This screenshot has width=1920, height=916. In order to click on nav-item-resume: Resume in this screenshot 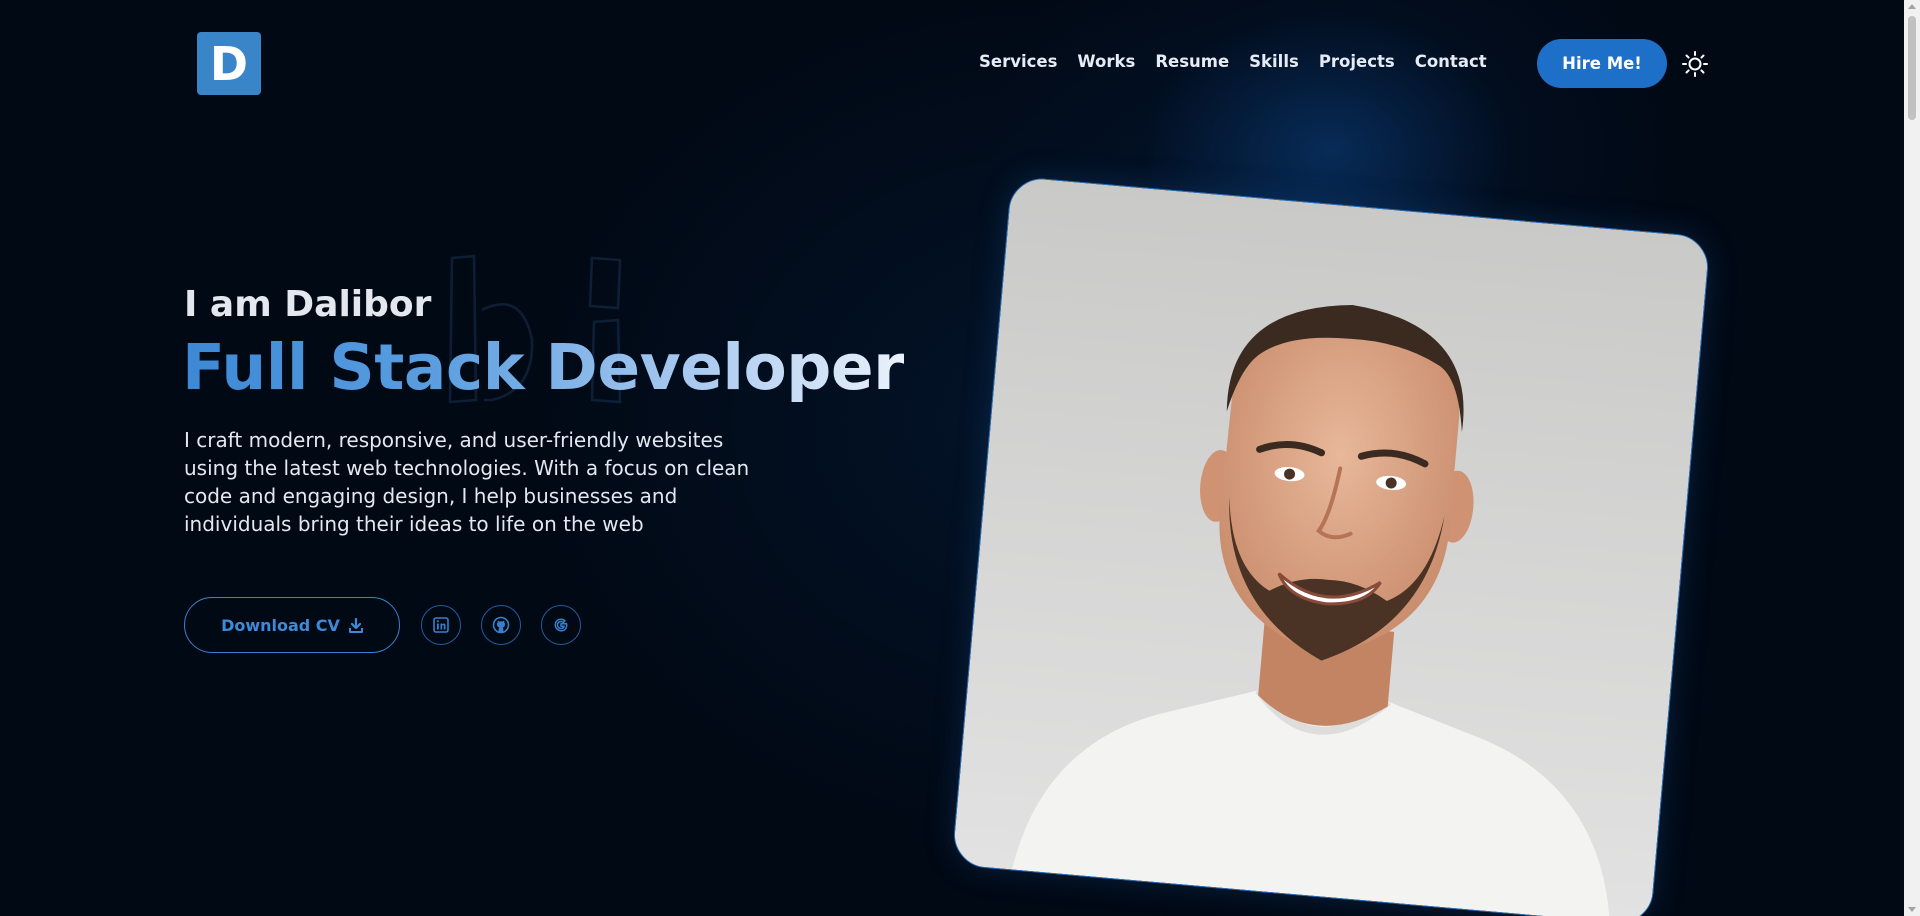, I will do `click(1192, 61)`.